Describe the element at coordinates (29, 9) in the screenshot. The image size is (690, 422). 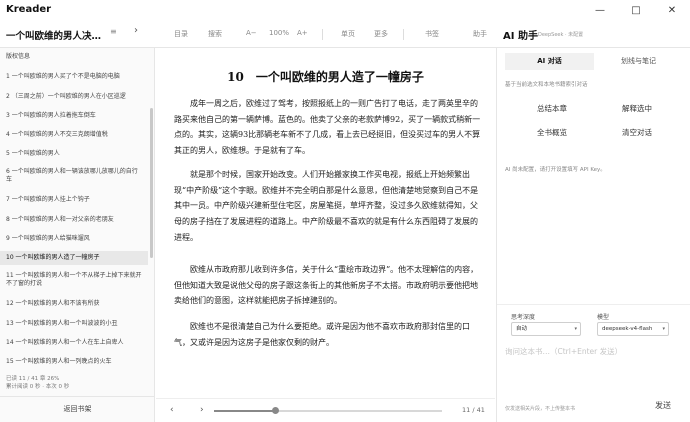
I see `app-title: Kreader` at that location.